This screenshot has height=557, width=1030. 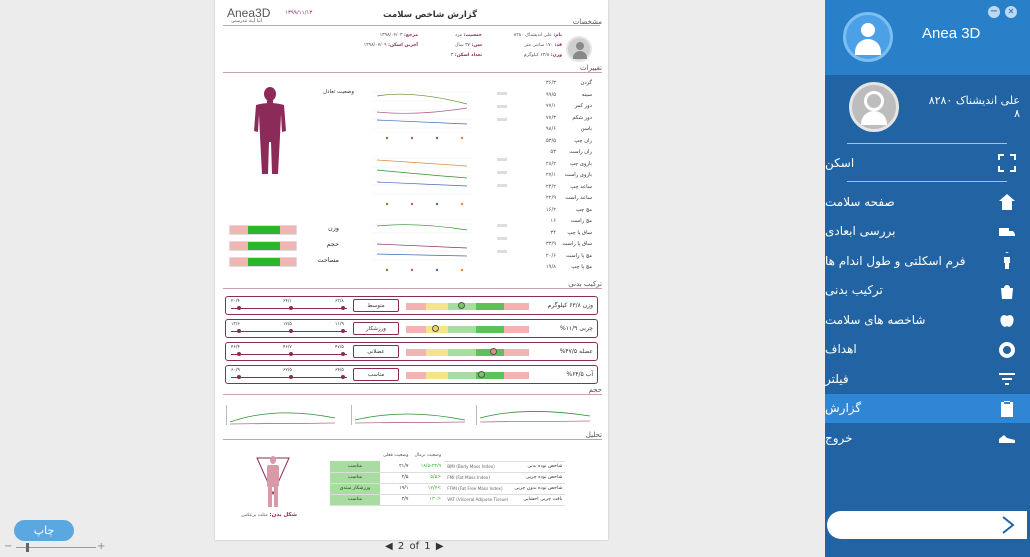 What do you see at coordinates (8, 546) in the screenshot?
I see `zoom-out-icon: −` at bounding box center [8, 546].